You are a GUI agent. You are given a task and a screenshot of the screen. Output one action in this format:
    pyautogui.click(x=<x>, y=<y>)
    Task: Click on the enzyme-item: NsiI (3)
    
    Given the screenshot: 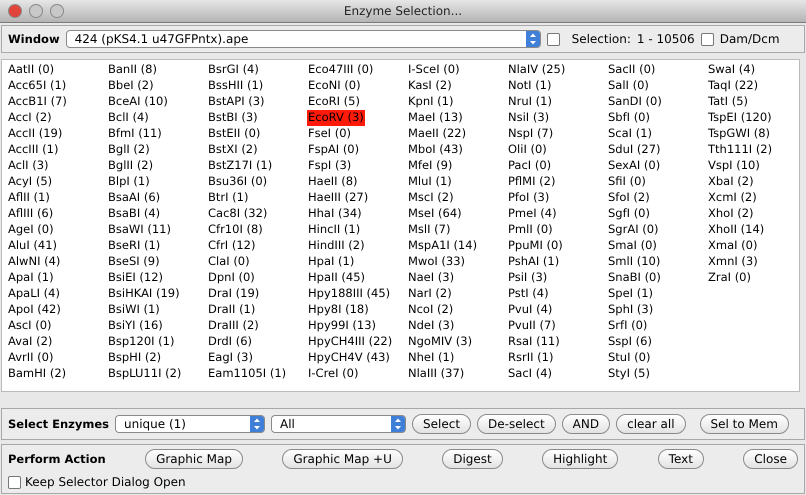 What is the action you would take?
    pyautogui.click(x=528, y=118)
    